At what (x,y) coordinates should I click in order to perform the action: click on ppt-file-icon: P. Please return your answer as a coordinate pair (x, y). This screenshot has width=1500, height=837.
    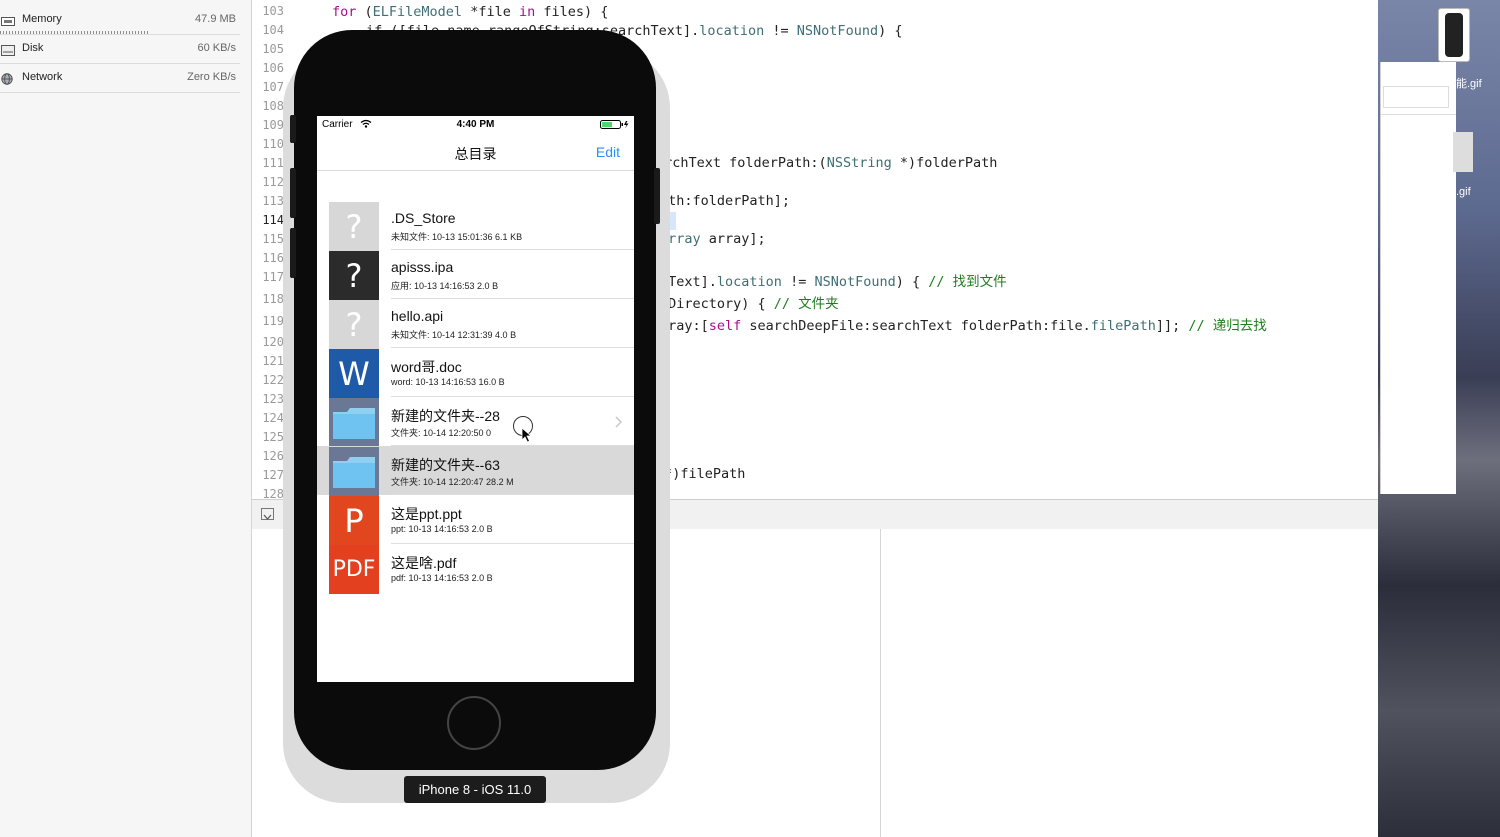
    Looking at the image, I should click on (354, 520).